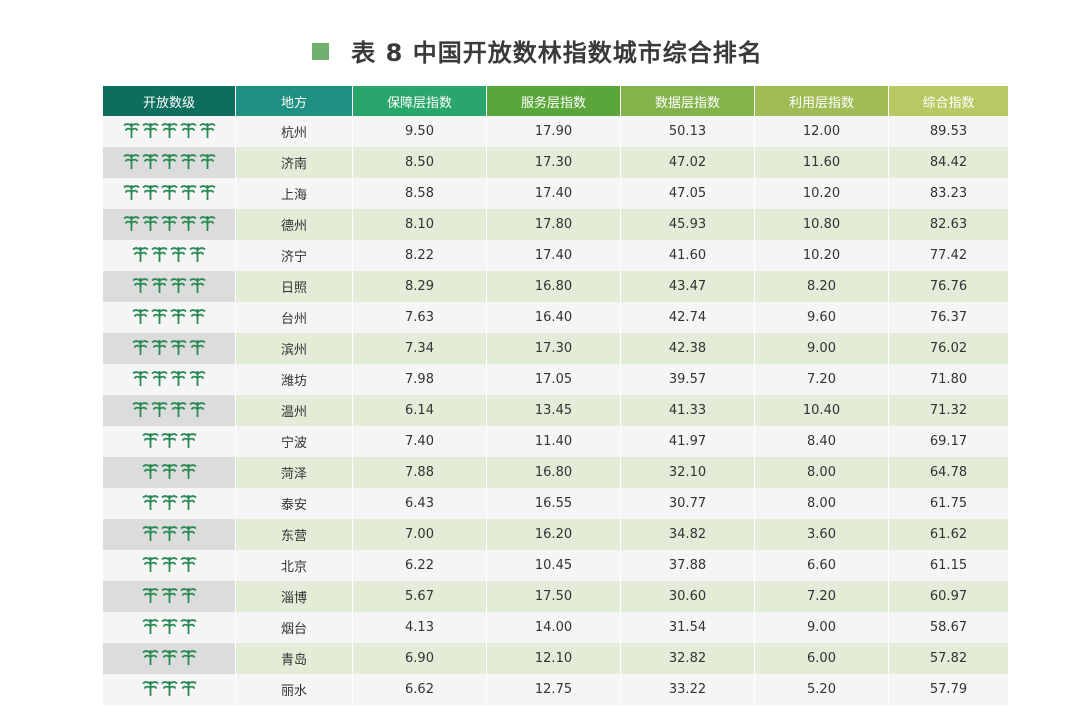 The width and height of the screenshot is (1075, 712). What do you see at coordinates (948, 410) in the screenshot?
I see `value-cell: 71.32` at bounding box center [948, 410].